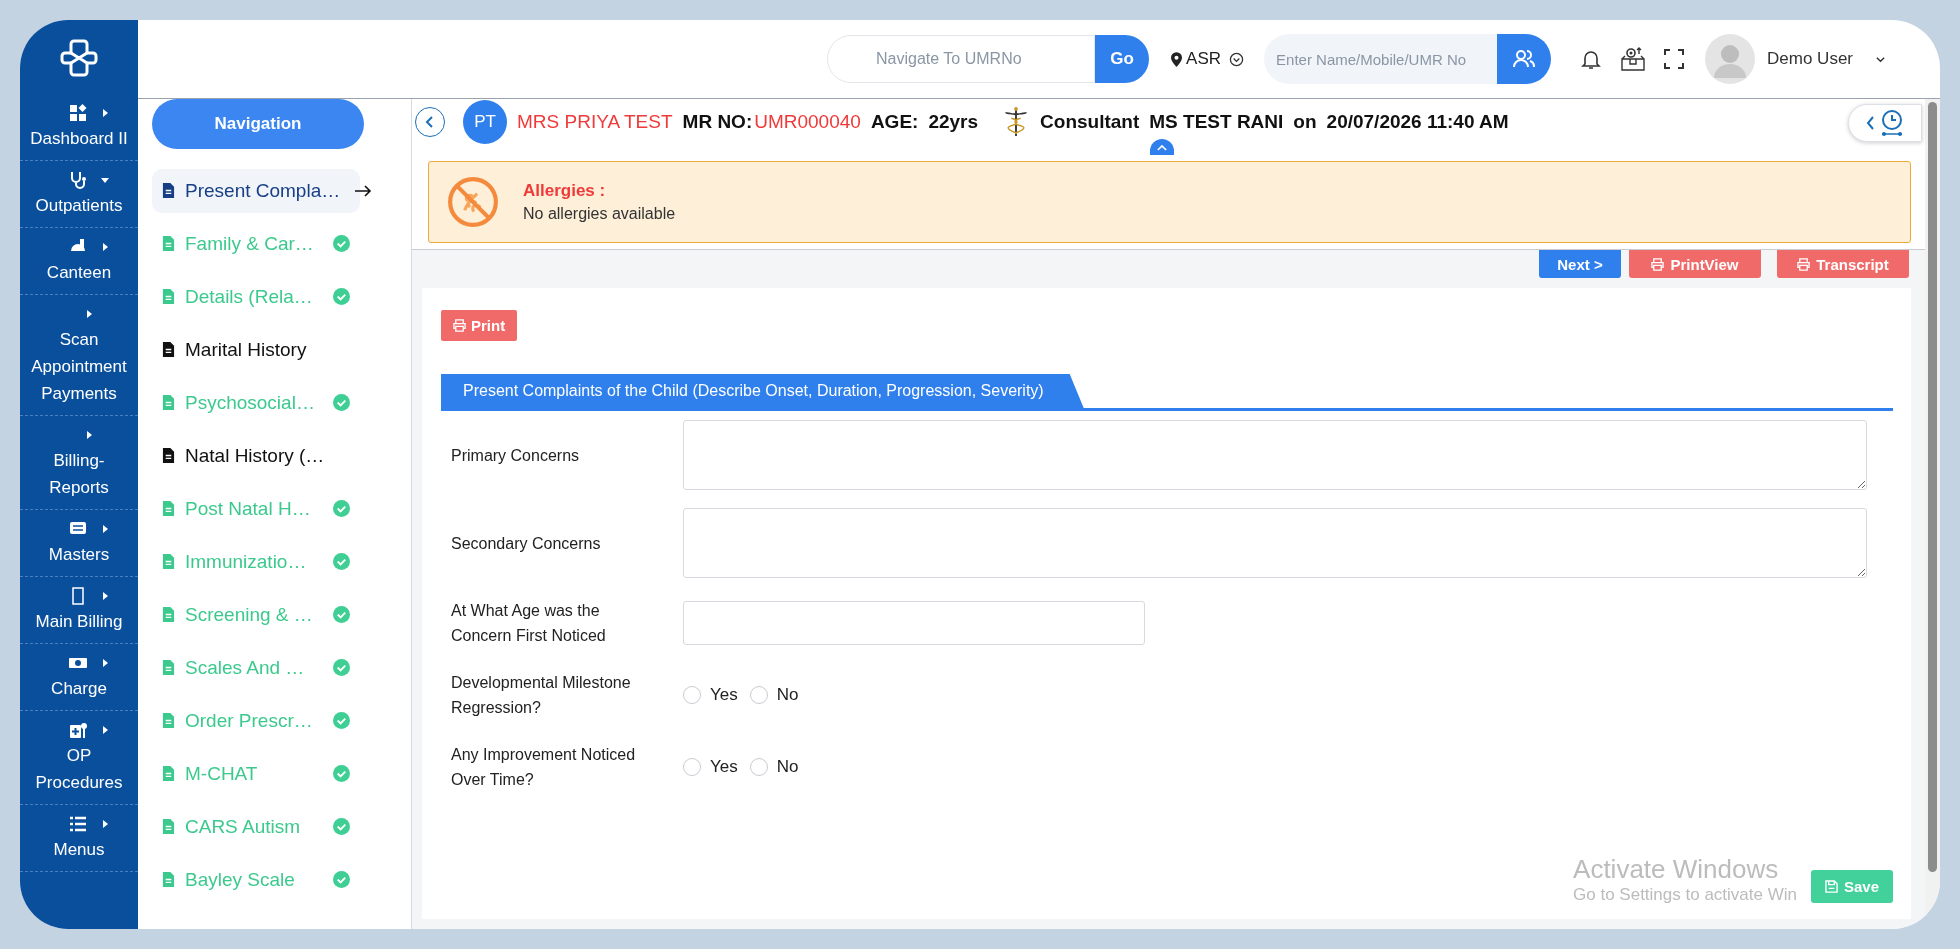  What do you see at coordinates (79, 367) in the screenshot?
I see `sidebar-label: Scan Appointment Payments` at bounding box center [79, 367].